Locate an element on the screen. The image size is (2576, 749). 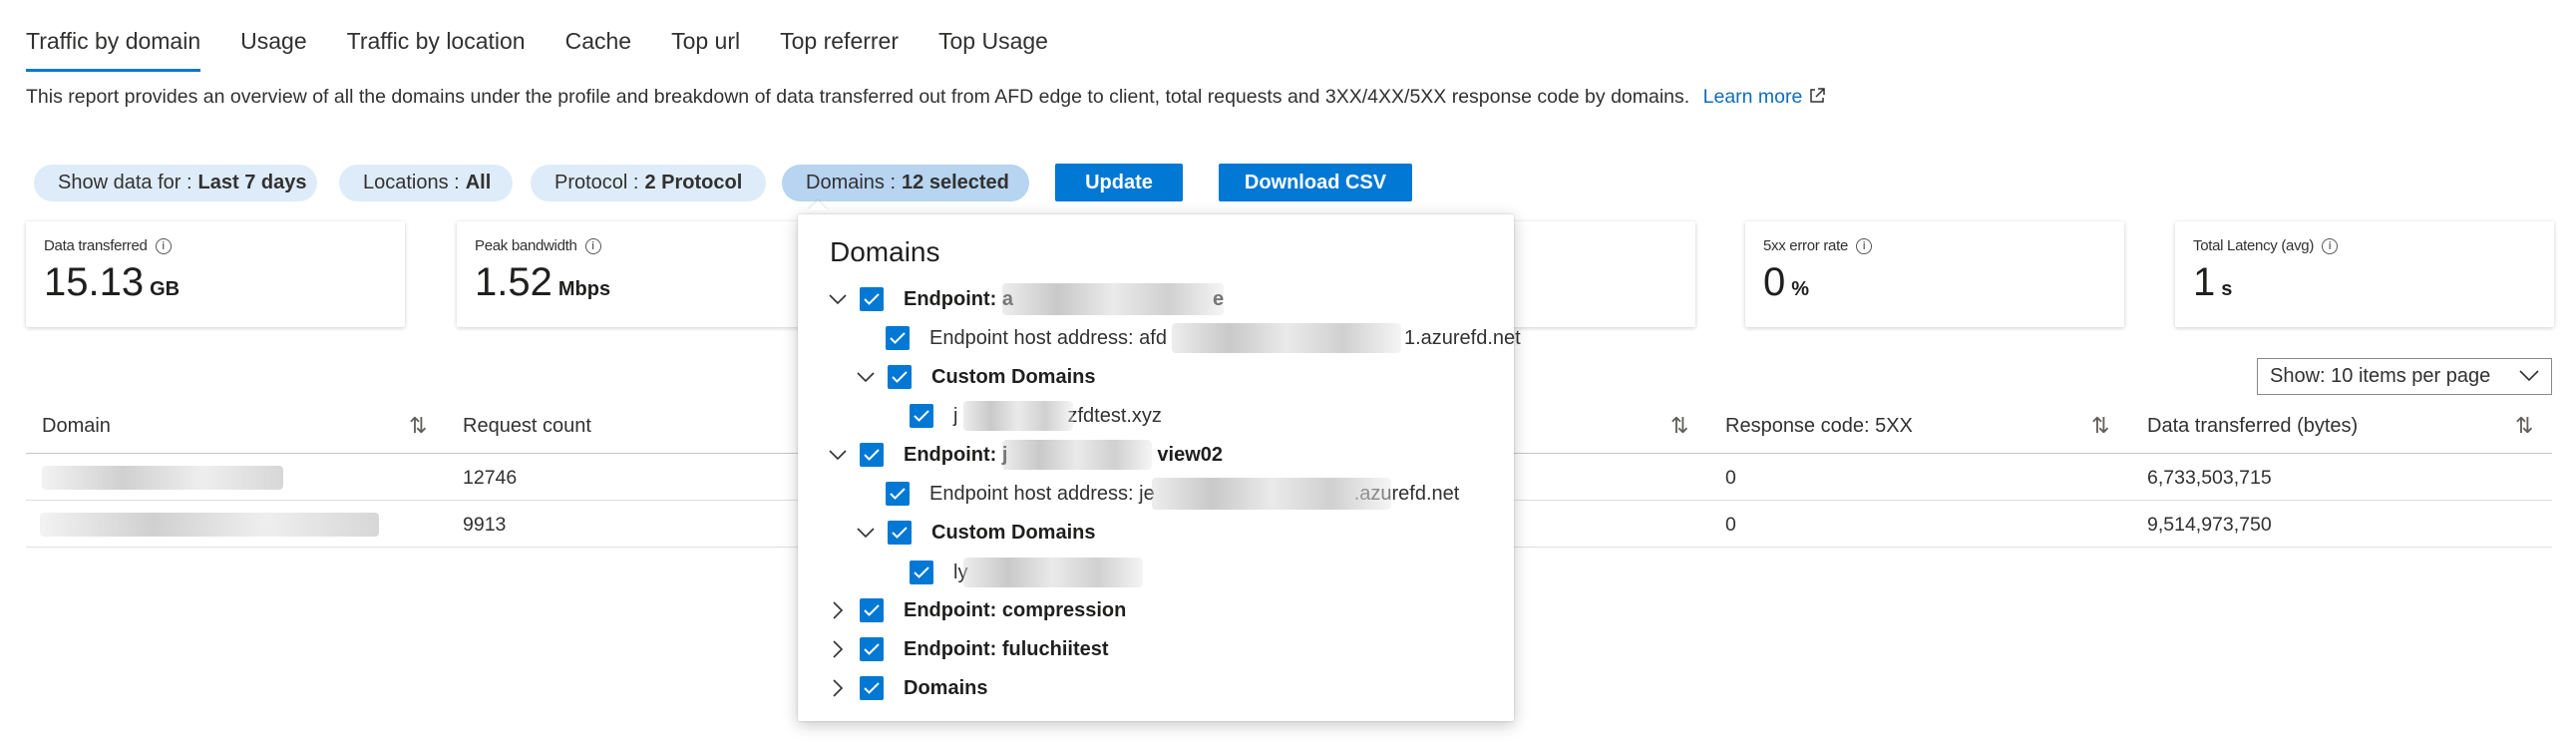
cell-request-count: 12746 is located at coordinates (490, 478).